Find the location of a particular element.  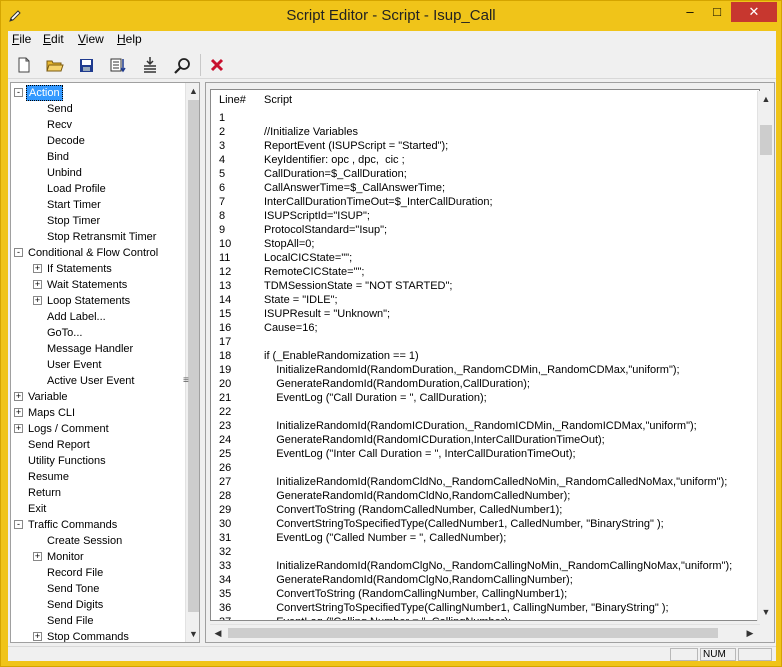

save-disk-icon is located at coordinates (86, 65).